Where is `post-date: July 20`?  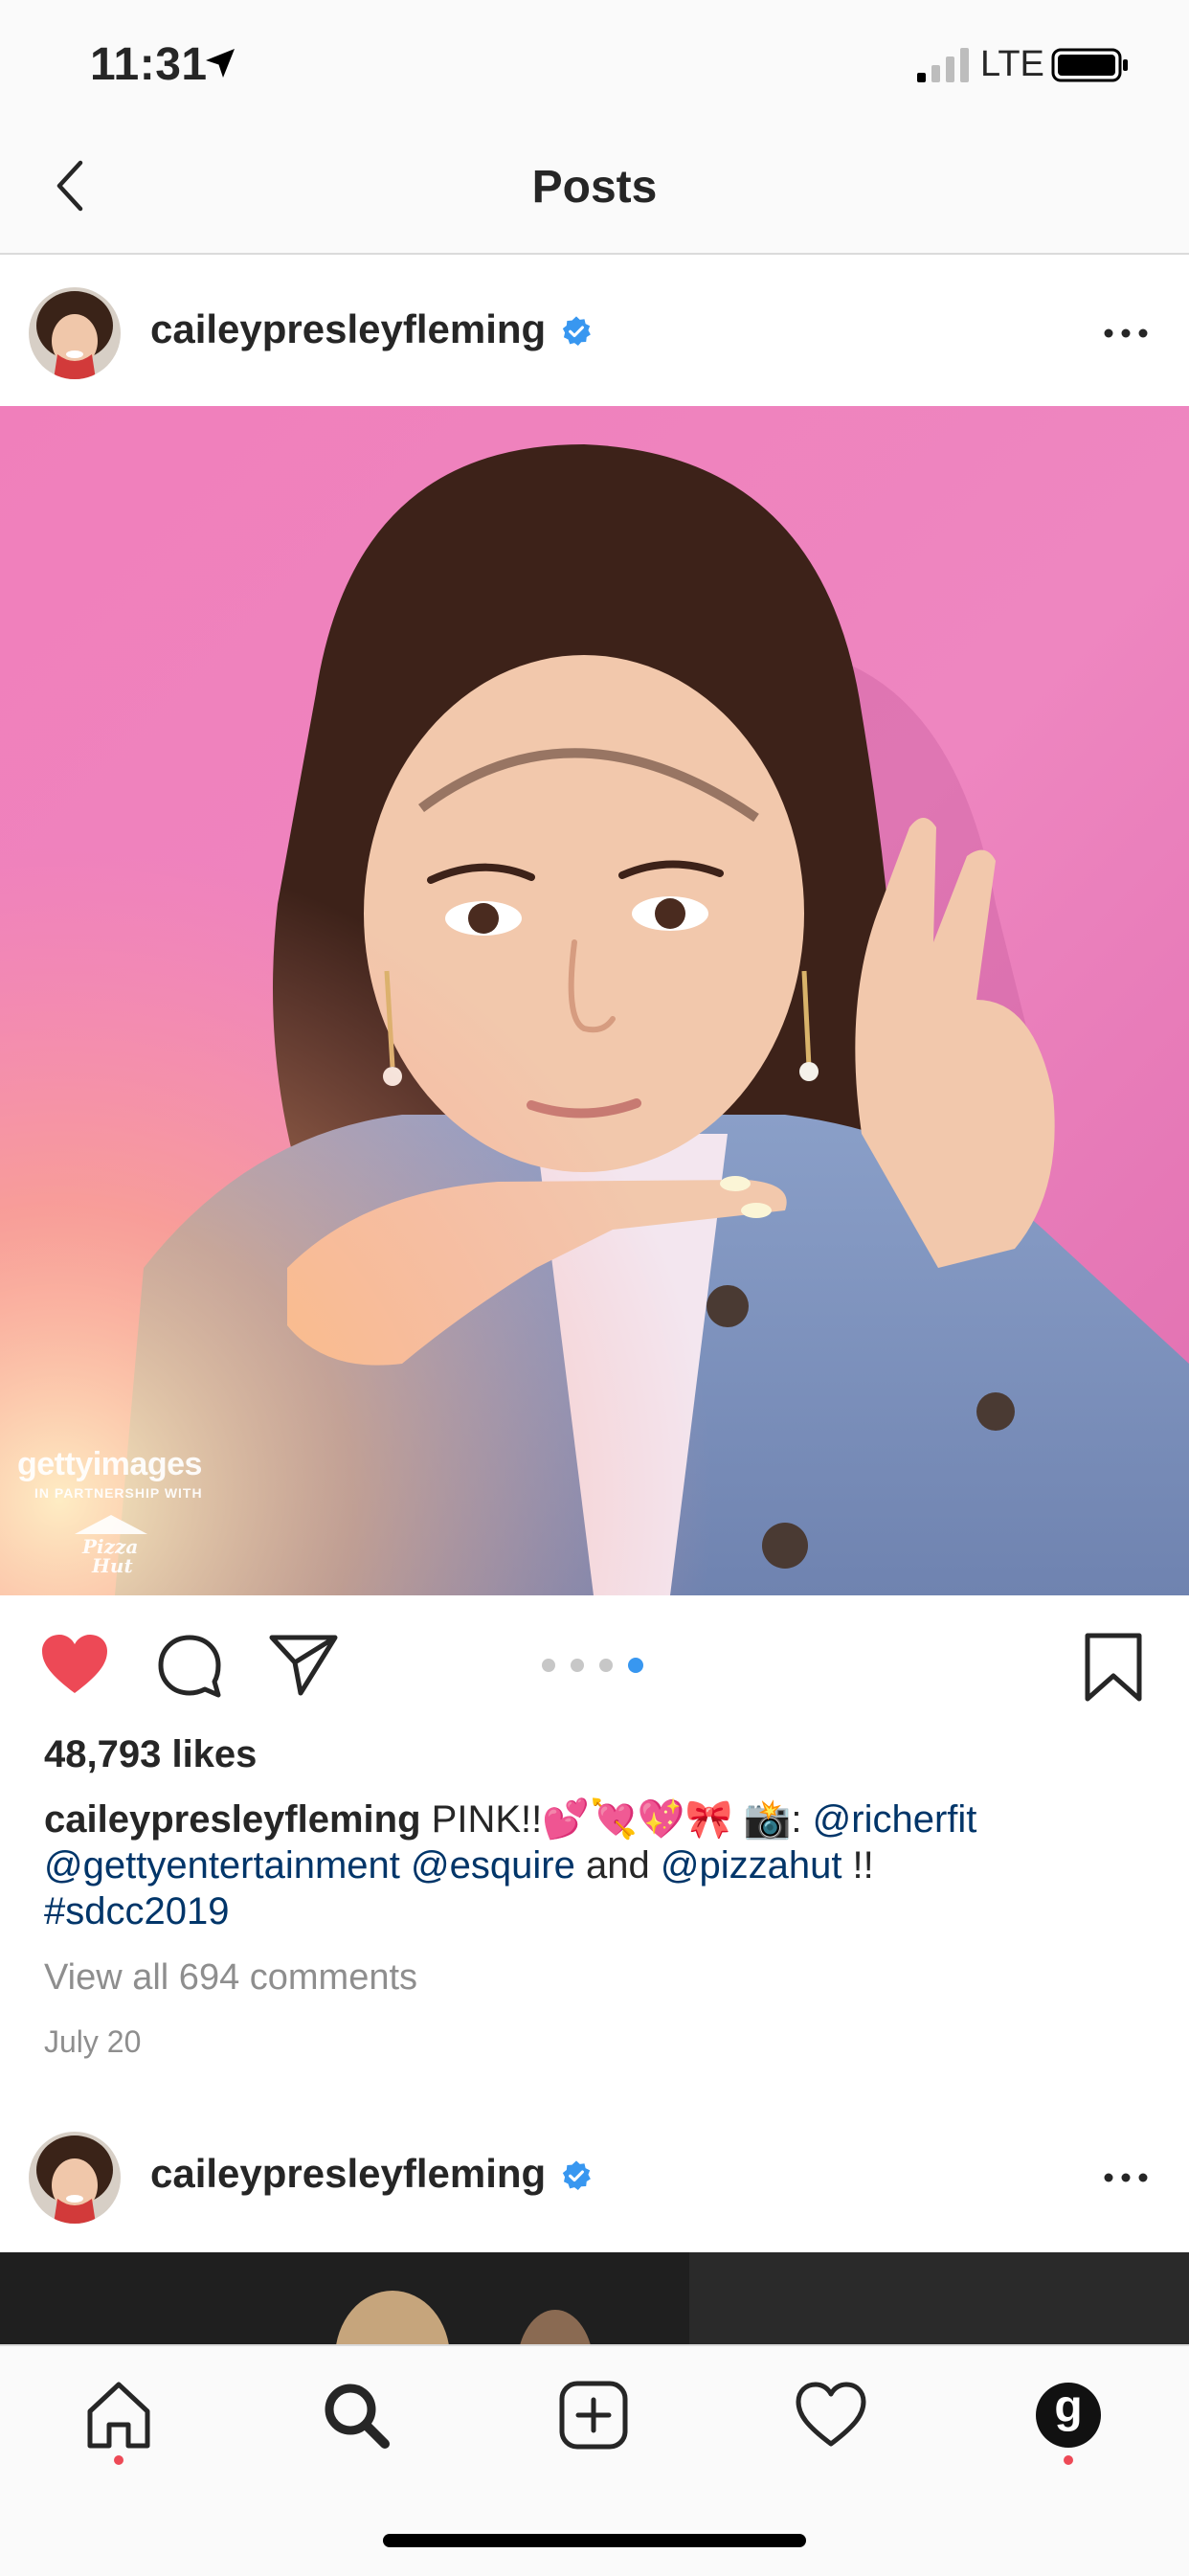 post-date: July 20 is located at coordinates (93, 2041).